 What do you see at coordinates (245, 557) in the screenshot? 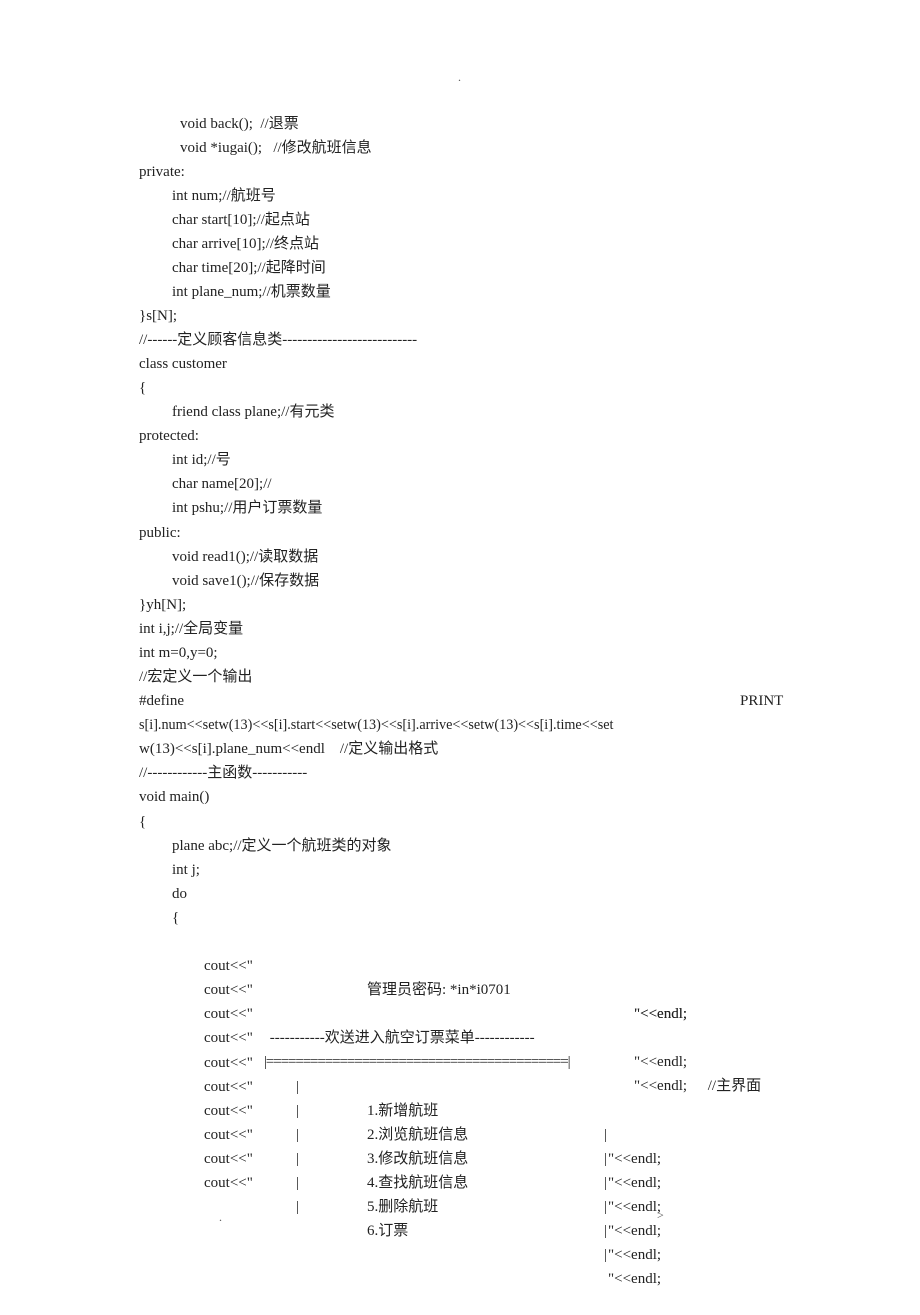
I see `code-line: void read1();//读取数据` at bounding box center [245, 557].